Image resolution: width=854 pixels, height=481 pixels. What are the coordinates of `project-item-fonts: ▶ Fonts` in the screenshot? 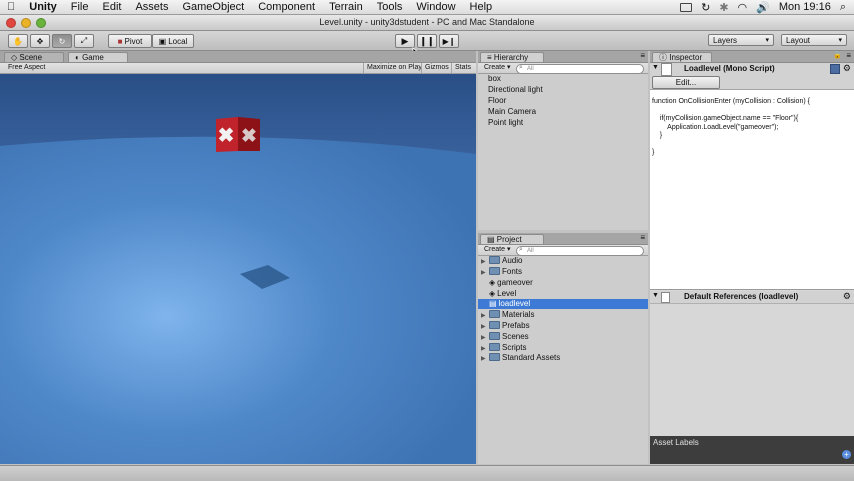 It's located at (563, 272).